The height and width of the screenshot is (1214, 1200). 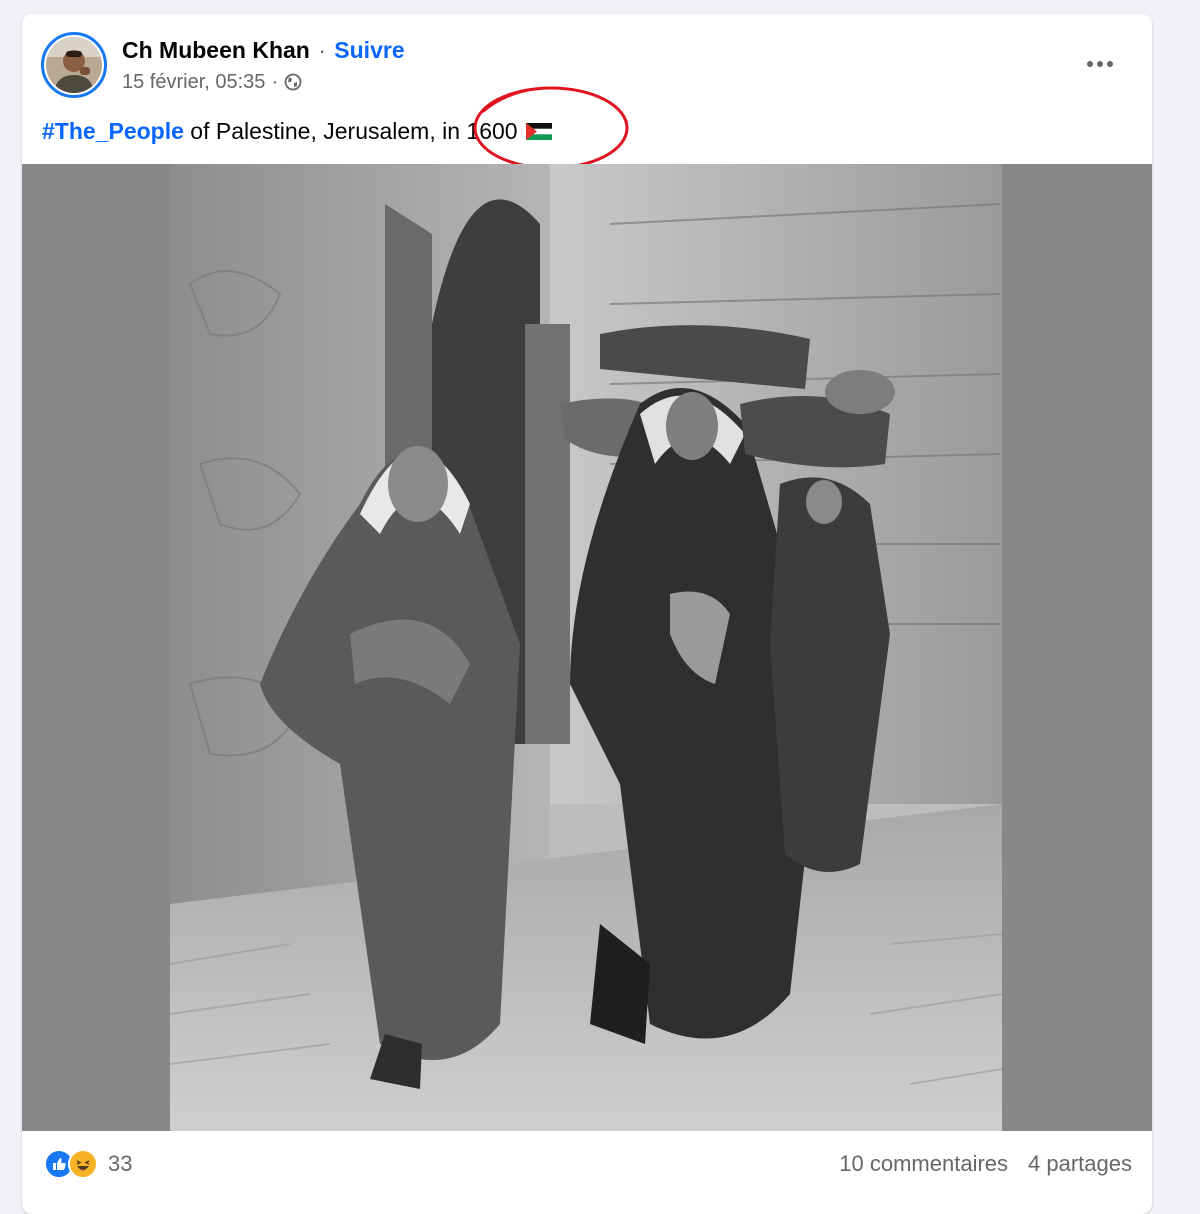 What do you see at coordinates (923, 1164) in the screenshot?
I see `comments-count-link: 10 commentaires` at bounding box center [923, 1164].